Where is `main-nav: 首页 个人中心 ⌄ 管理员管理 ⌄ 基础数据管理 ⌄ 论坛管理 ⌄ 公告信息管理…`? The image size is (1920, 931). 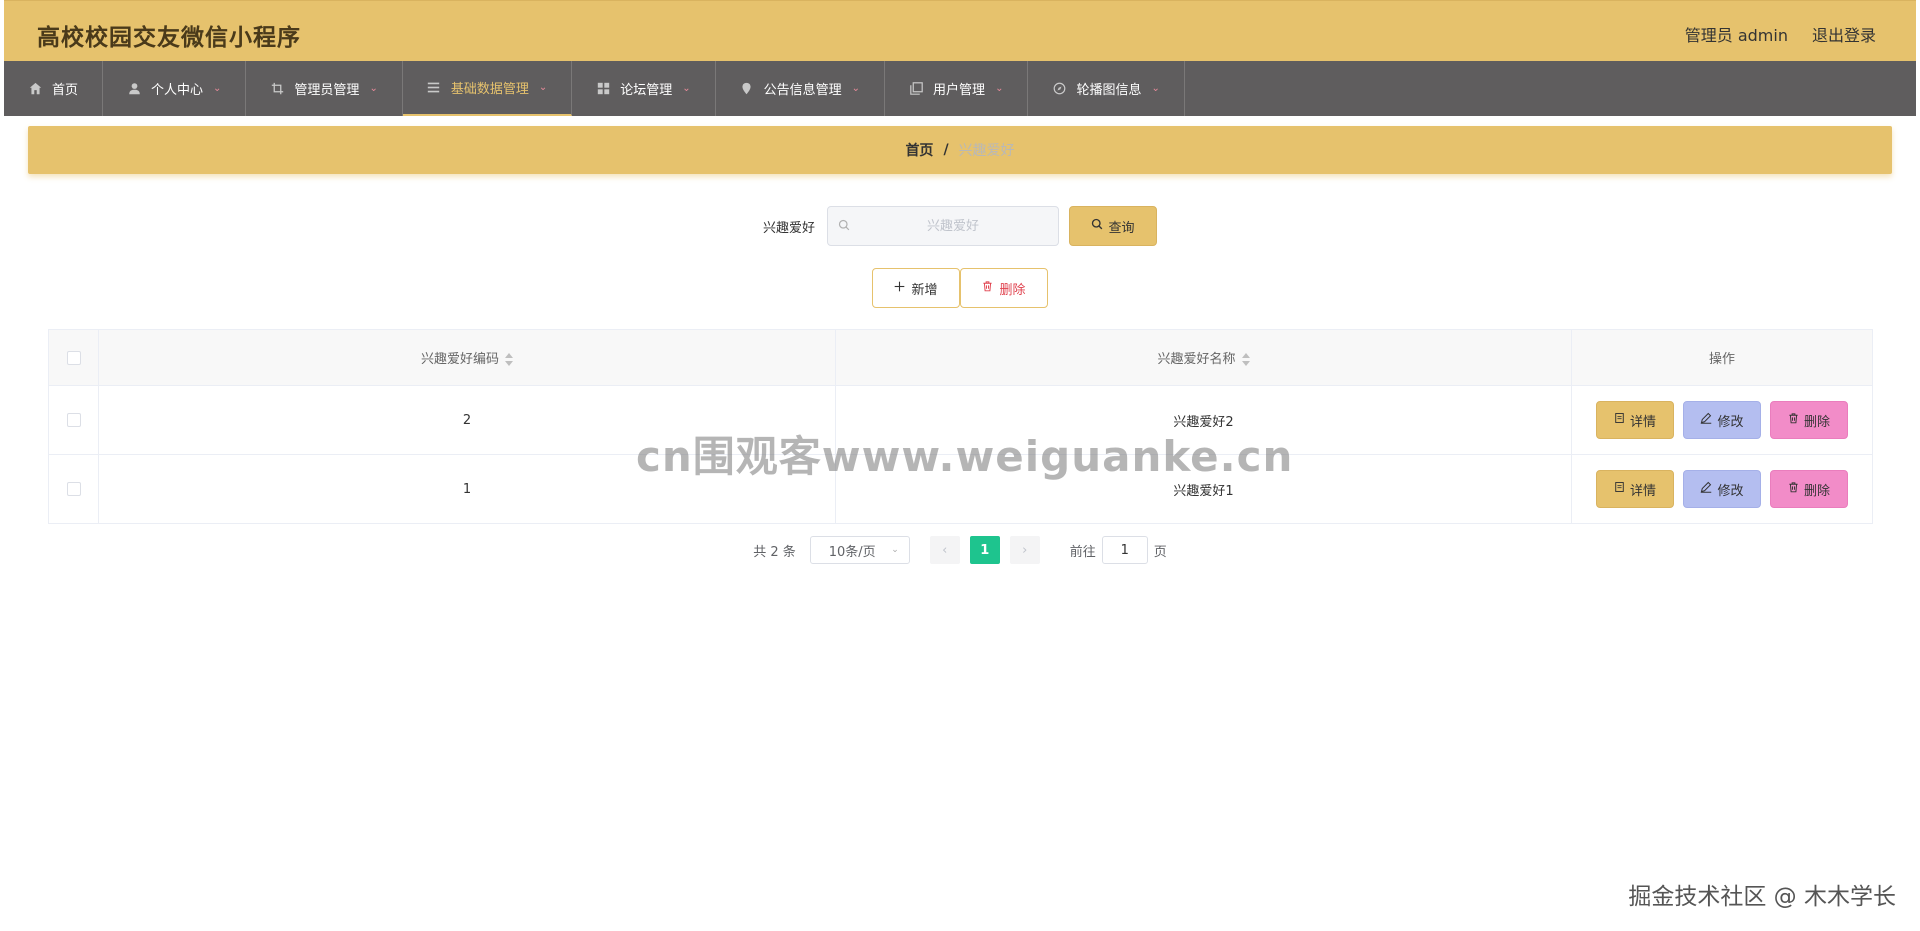 main-nav: 首页 个人中心 ⌄ 管理员管理 ⌄ 基础数据管理 ⌄ 论坛管理 ⌄ 公告信息管理… is located at coordinates (960, 88).